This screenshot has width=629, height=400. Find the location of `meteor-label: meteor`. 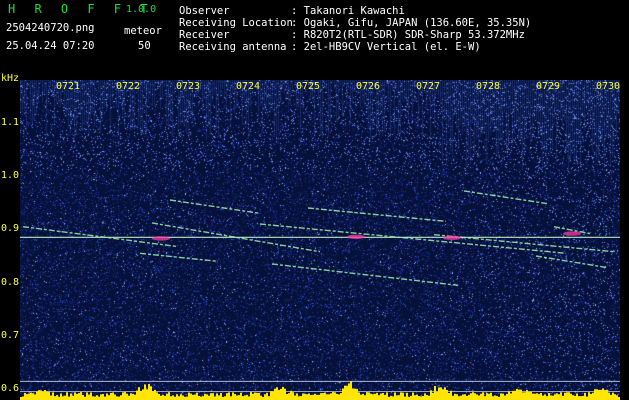

meteor-label: meteor is located at coordinates (143, 31).